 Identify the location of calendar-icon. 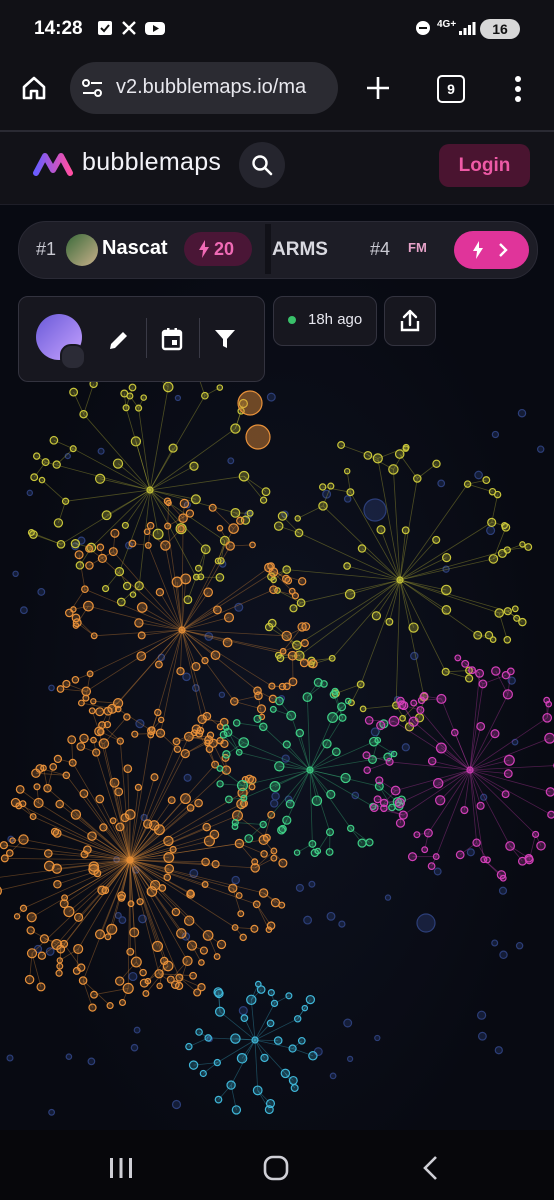
(172, 339).